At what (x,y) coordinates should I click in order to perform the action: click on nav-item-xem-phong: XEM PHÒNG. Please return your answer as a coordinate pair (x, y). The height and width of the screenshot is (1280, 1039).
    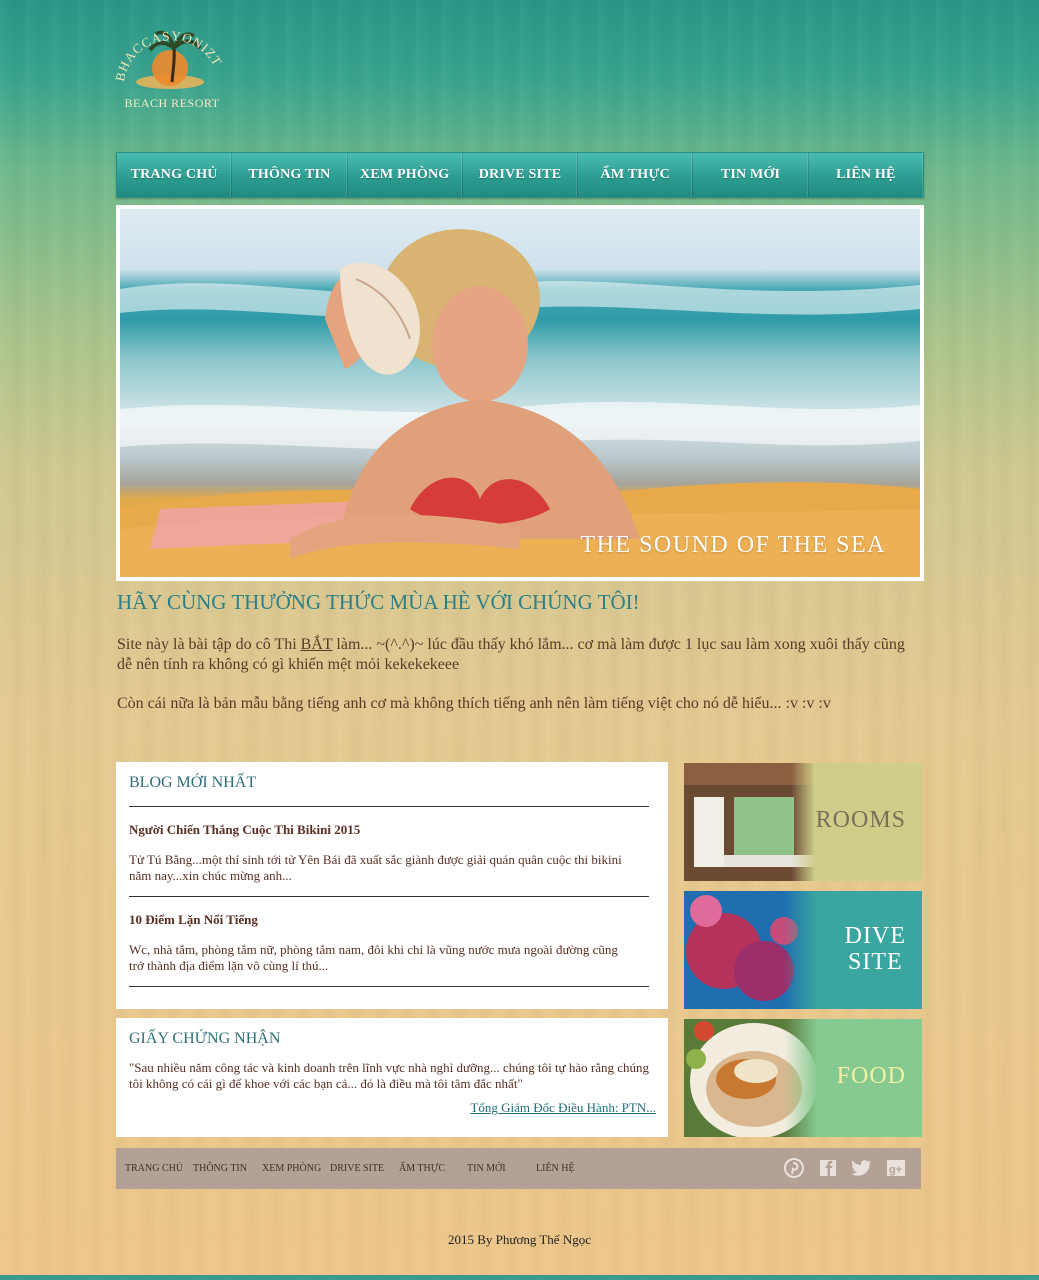
    Looking at the image, I should click on (405, 175).